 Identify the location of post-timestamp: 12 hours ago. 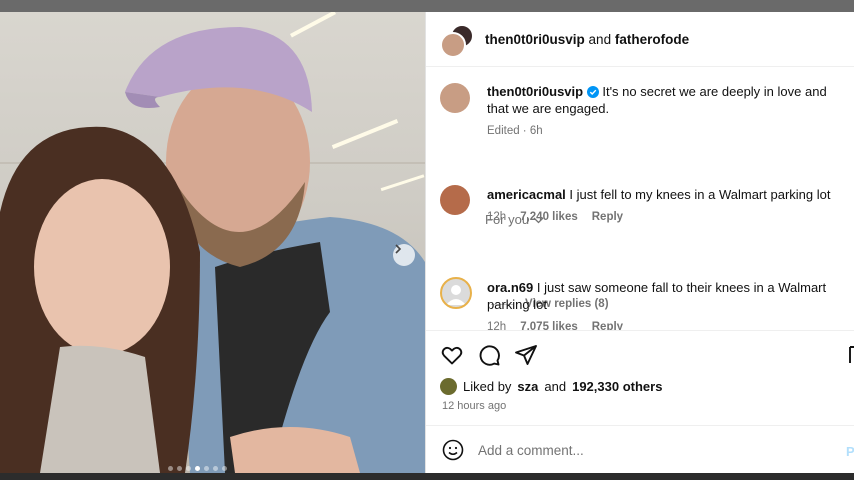
(474, 406).